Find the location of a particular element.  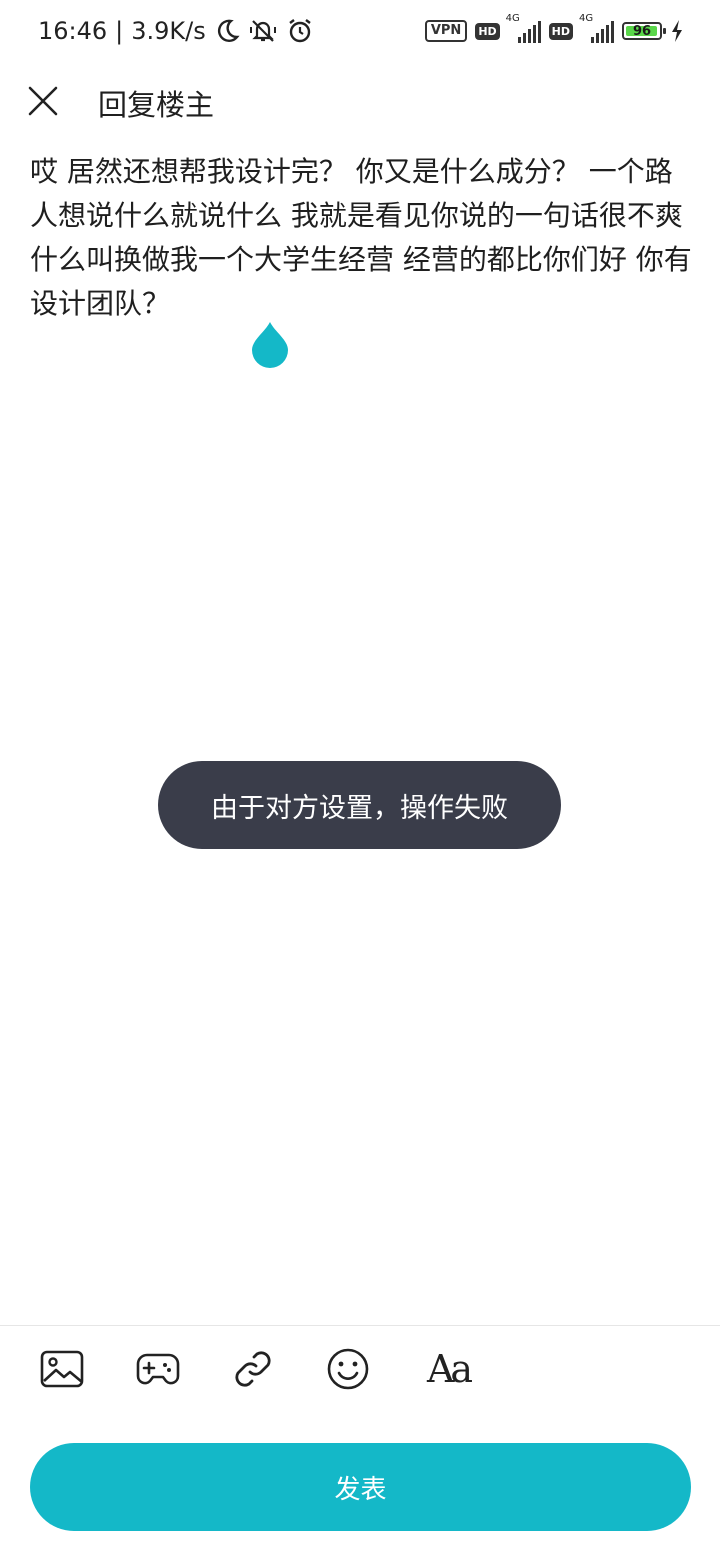

status-right: VPN HD 4G HD 4G 96 is located at coordinates (554, 28).